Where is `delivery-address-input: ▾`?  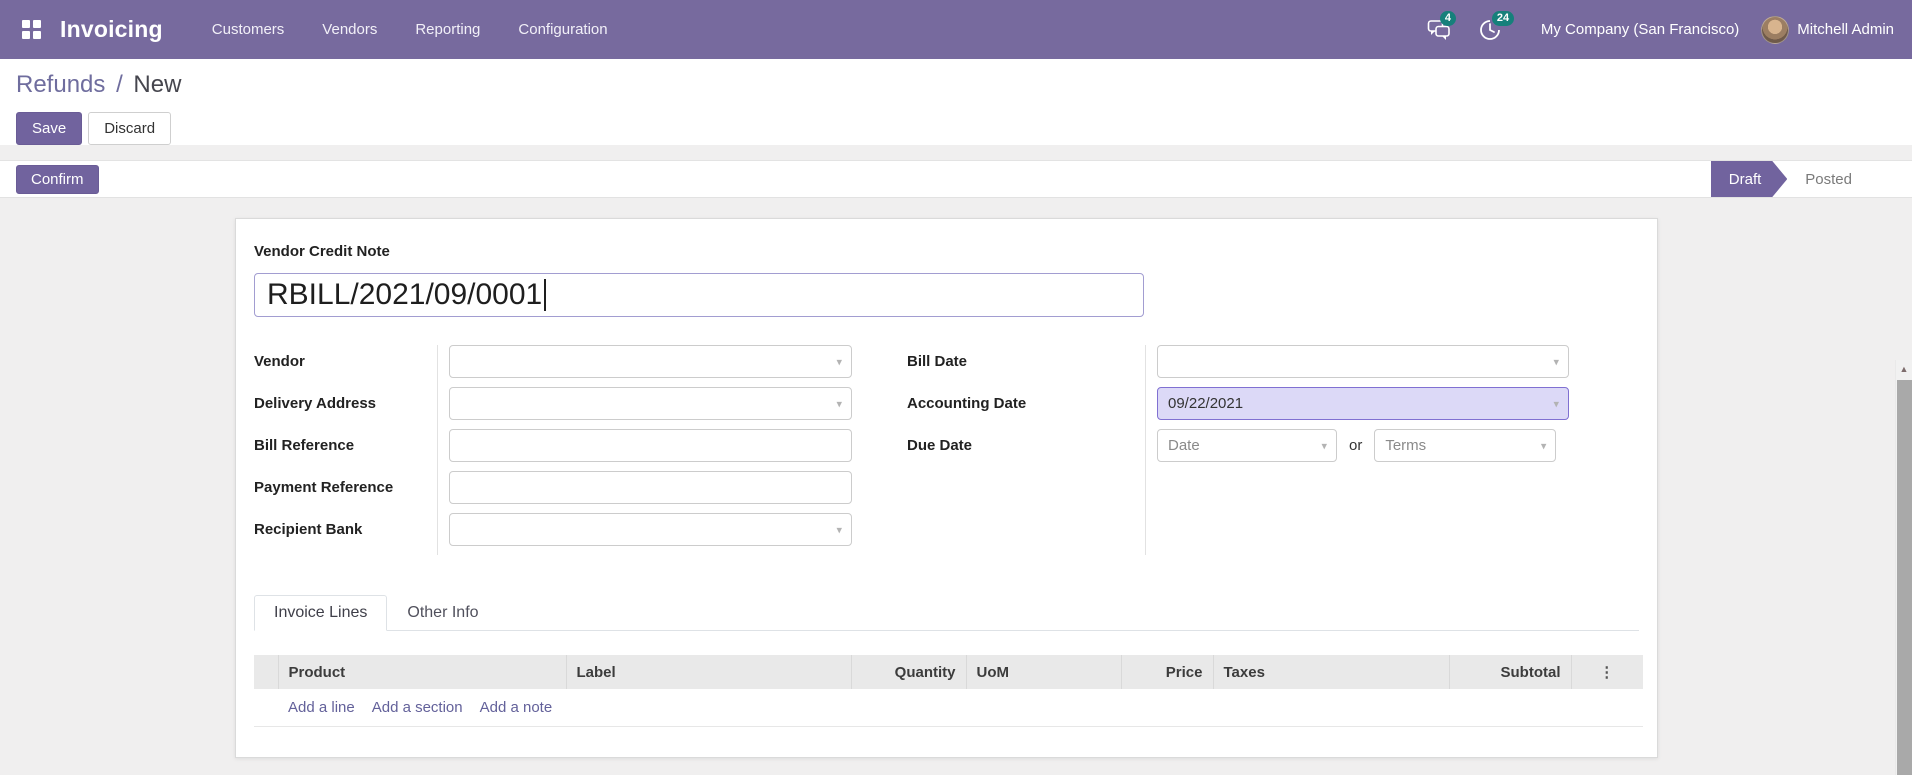
delivery-address-input: ▾ is located at coordinates (650, 403).